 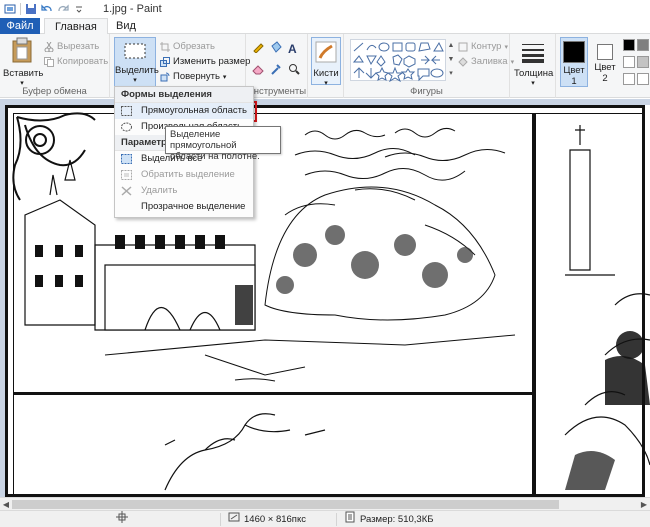 What do you see at coordinates (122, 518) in the screenshot?
I see `cursor-position-icon` at bounding box center [122, 518].